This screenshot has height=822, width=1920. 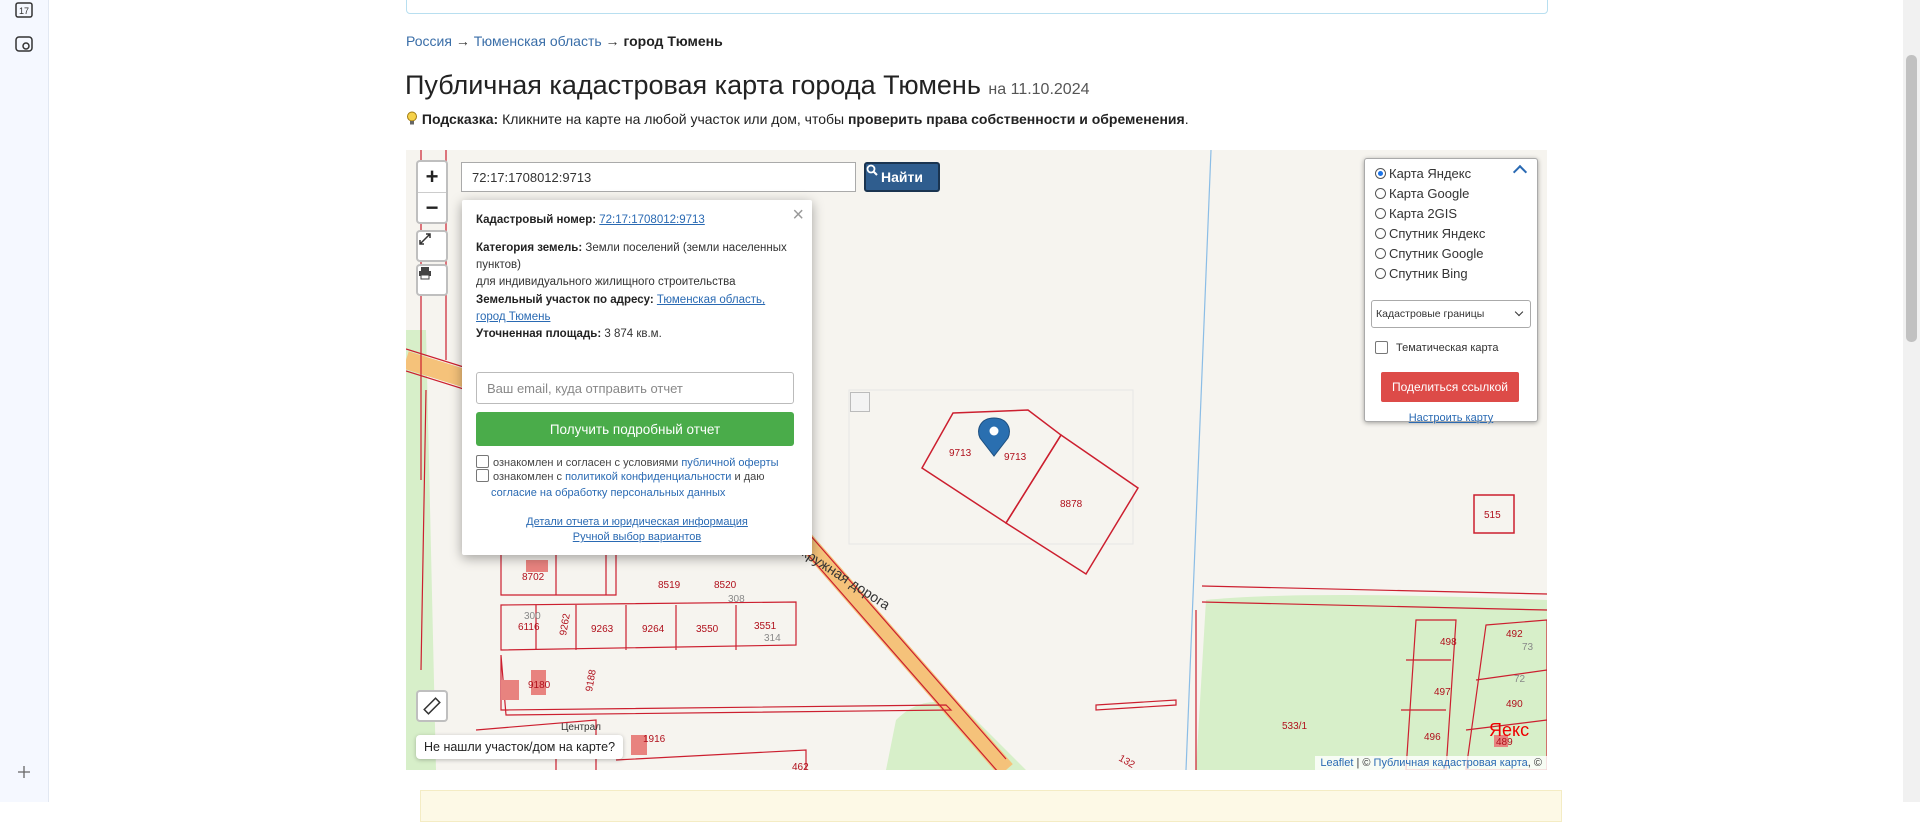 What do you see at coordinates (432, 280) in the screenshot?
I see `print-button` at bounding box center [432, 280].